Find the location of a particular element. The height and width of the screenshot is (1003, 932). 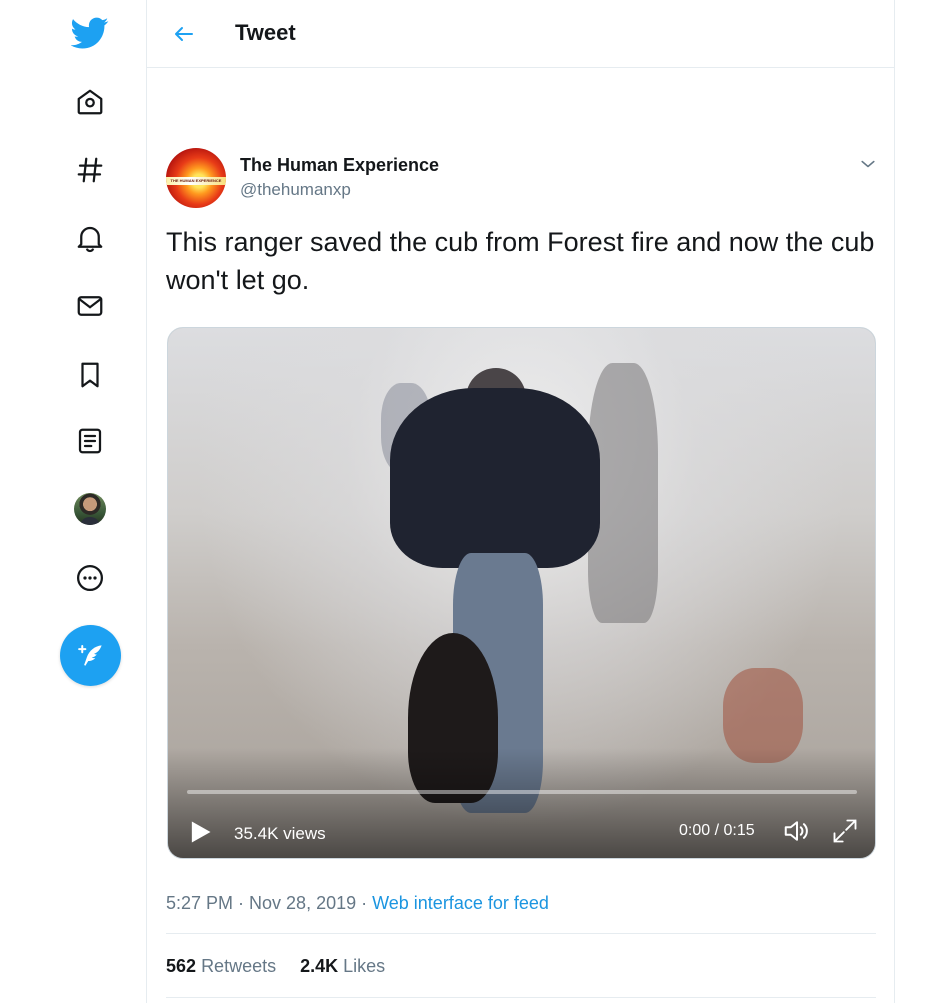

page-title: Tweet is located at coordinates (265, 32).